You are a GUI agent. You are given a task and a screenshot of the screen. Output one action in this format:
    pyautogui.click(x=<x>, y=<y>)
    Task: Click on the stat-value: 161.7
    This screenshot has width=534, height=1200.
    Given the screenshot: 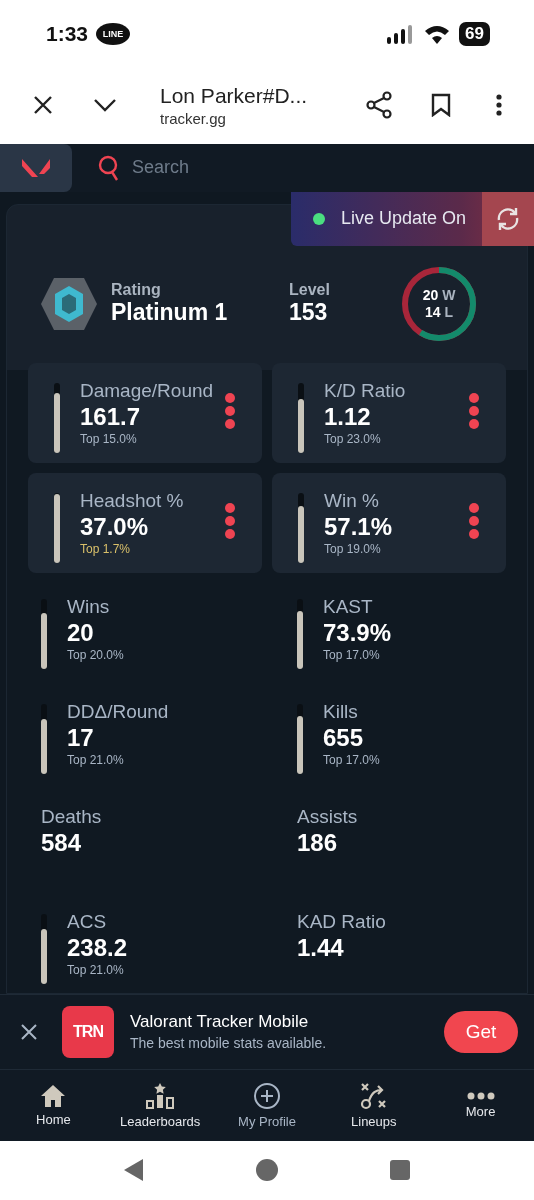 What is the action you would take?
    pyautogui.click(x=111, y=416)
    